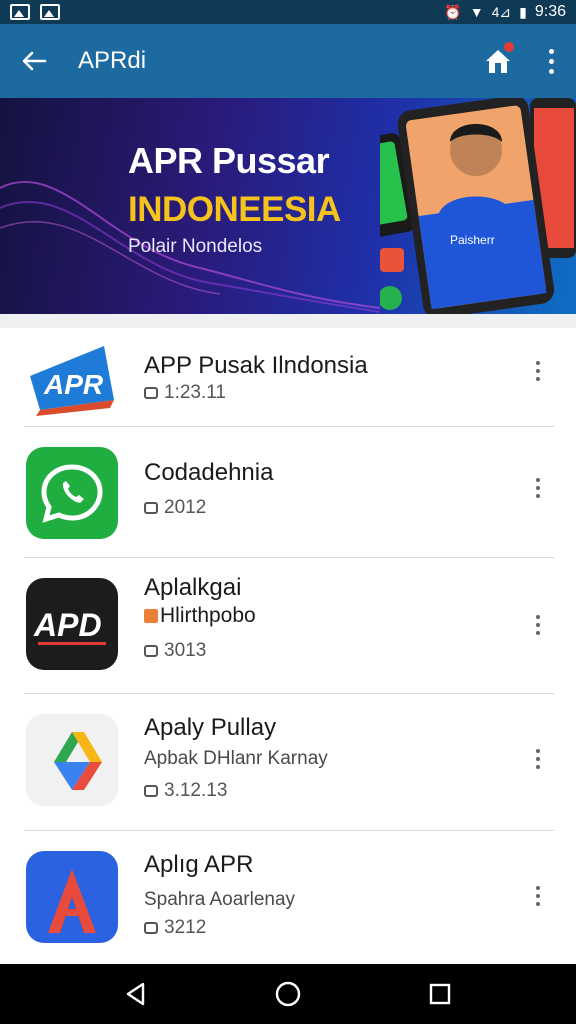 The image size is (576, 1024). I want to click on phone-card-text: Paisherr, so click(472, 240).